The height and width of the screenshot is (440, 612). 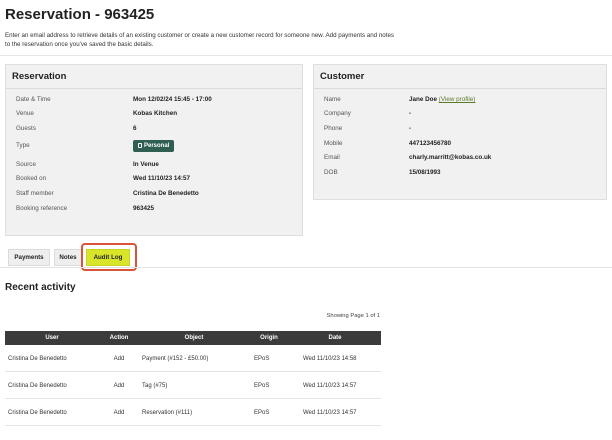 I want to click on tag-icon, so click(x=140, y=145).